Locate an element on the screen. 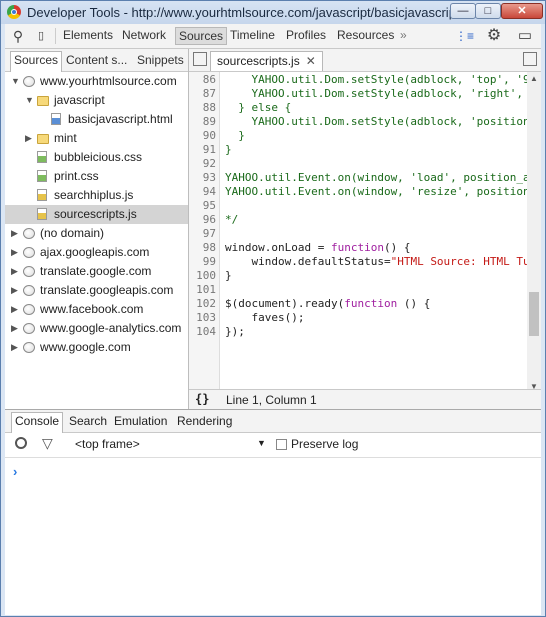  console-prompt: › is located at coordinates (15, 471).